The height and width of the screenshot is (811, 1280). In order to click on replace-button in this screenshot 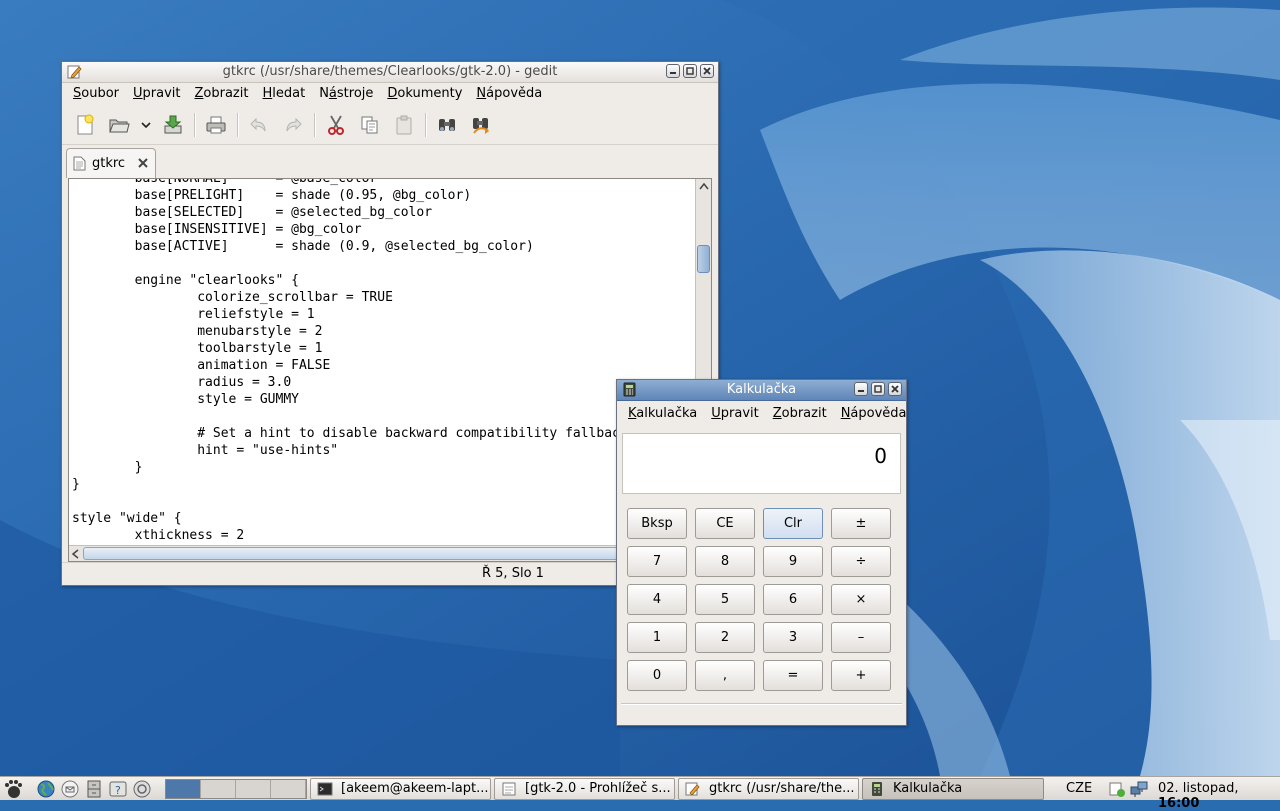, I will do `click(481, 125)`.